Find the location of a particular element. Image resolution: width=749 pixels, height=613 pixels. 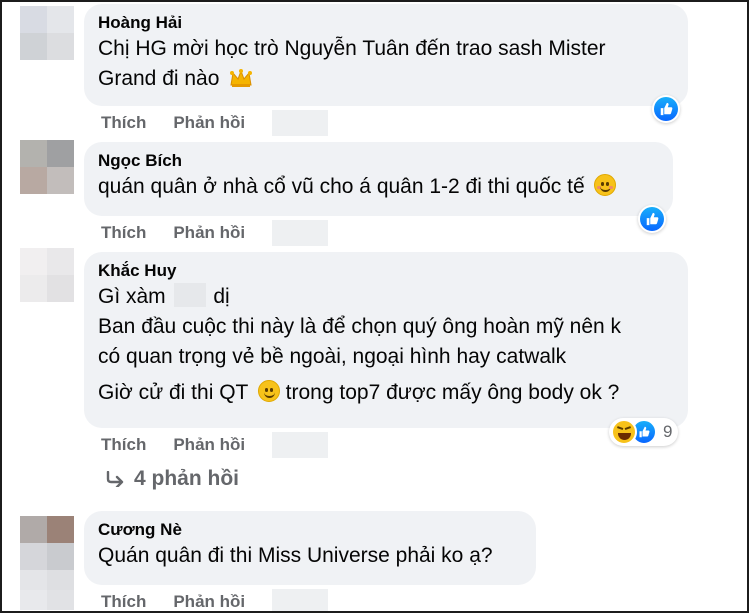

censored-word is located at coordinates (189, 295).